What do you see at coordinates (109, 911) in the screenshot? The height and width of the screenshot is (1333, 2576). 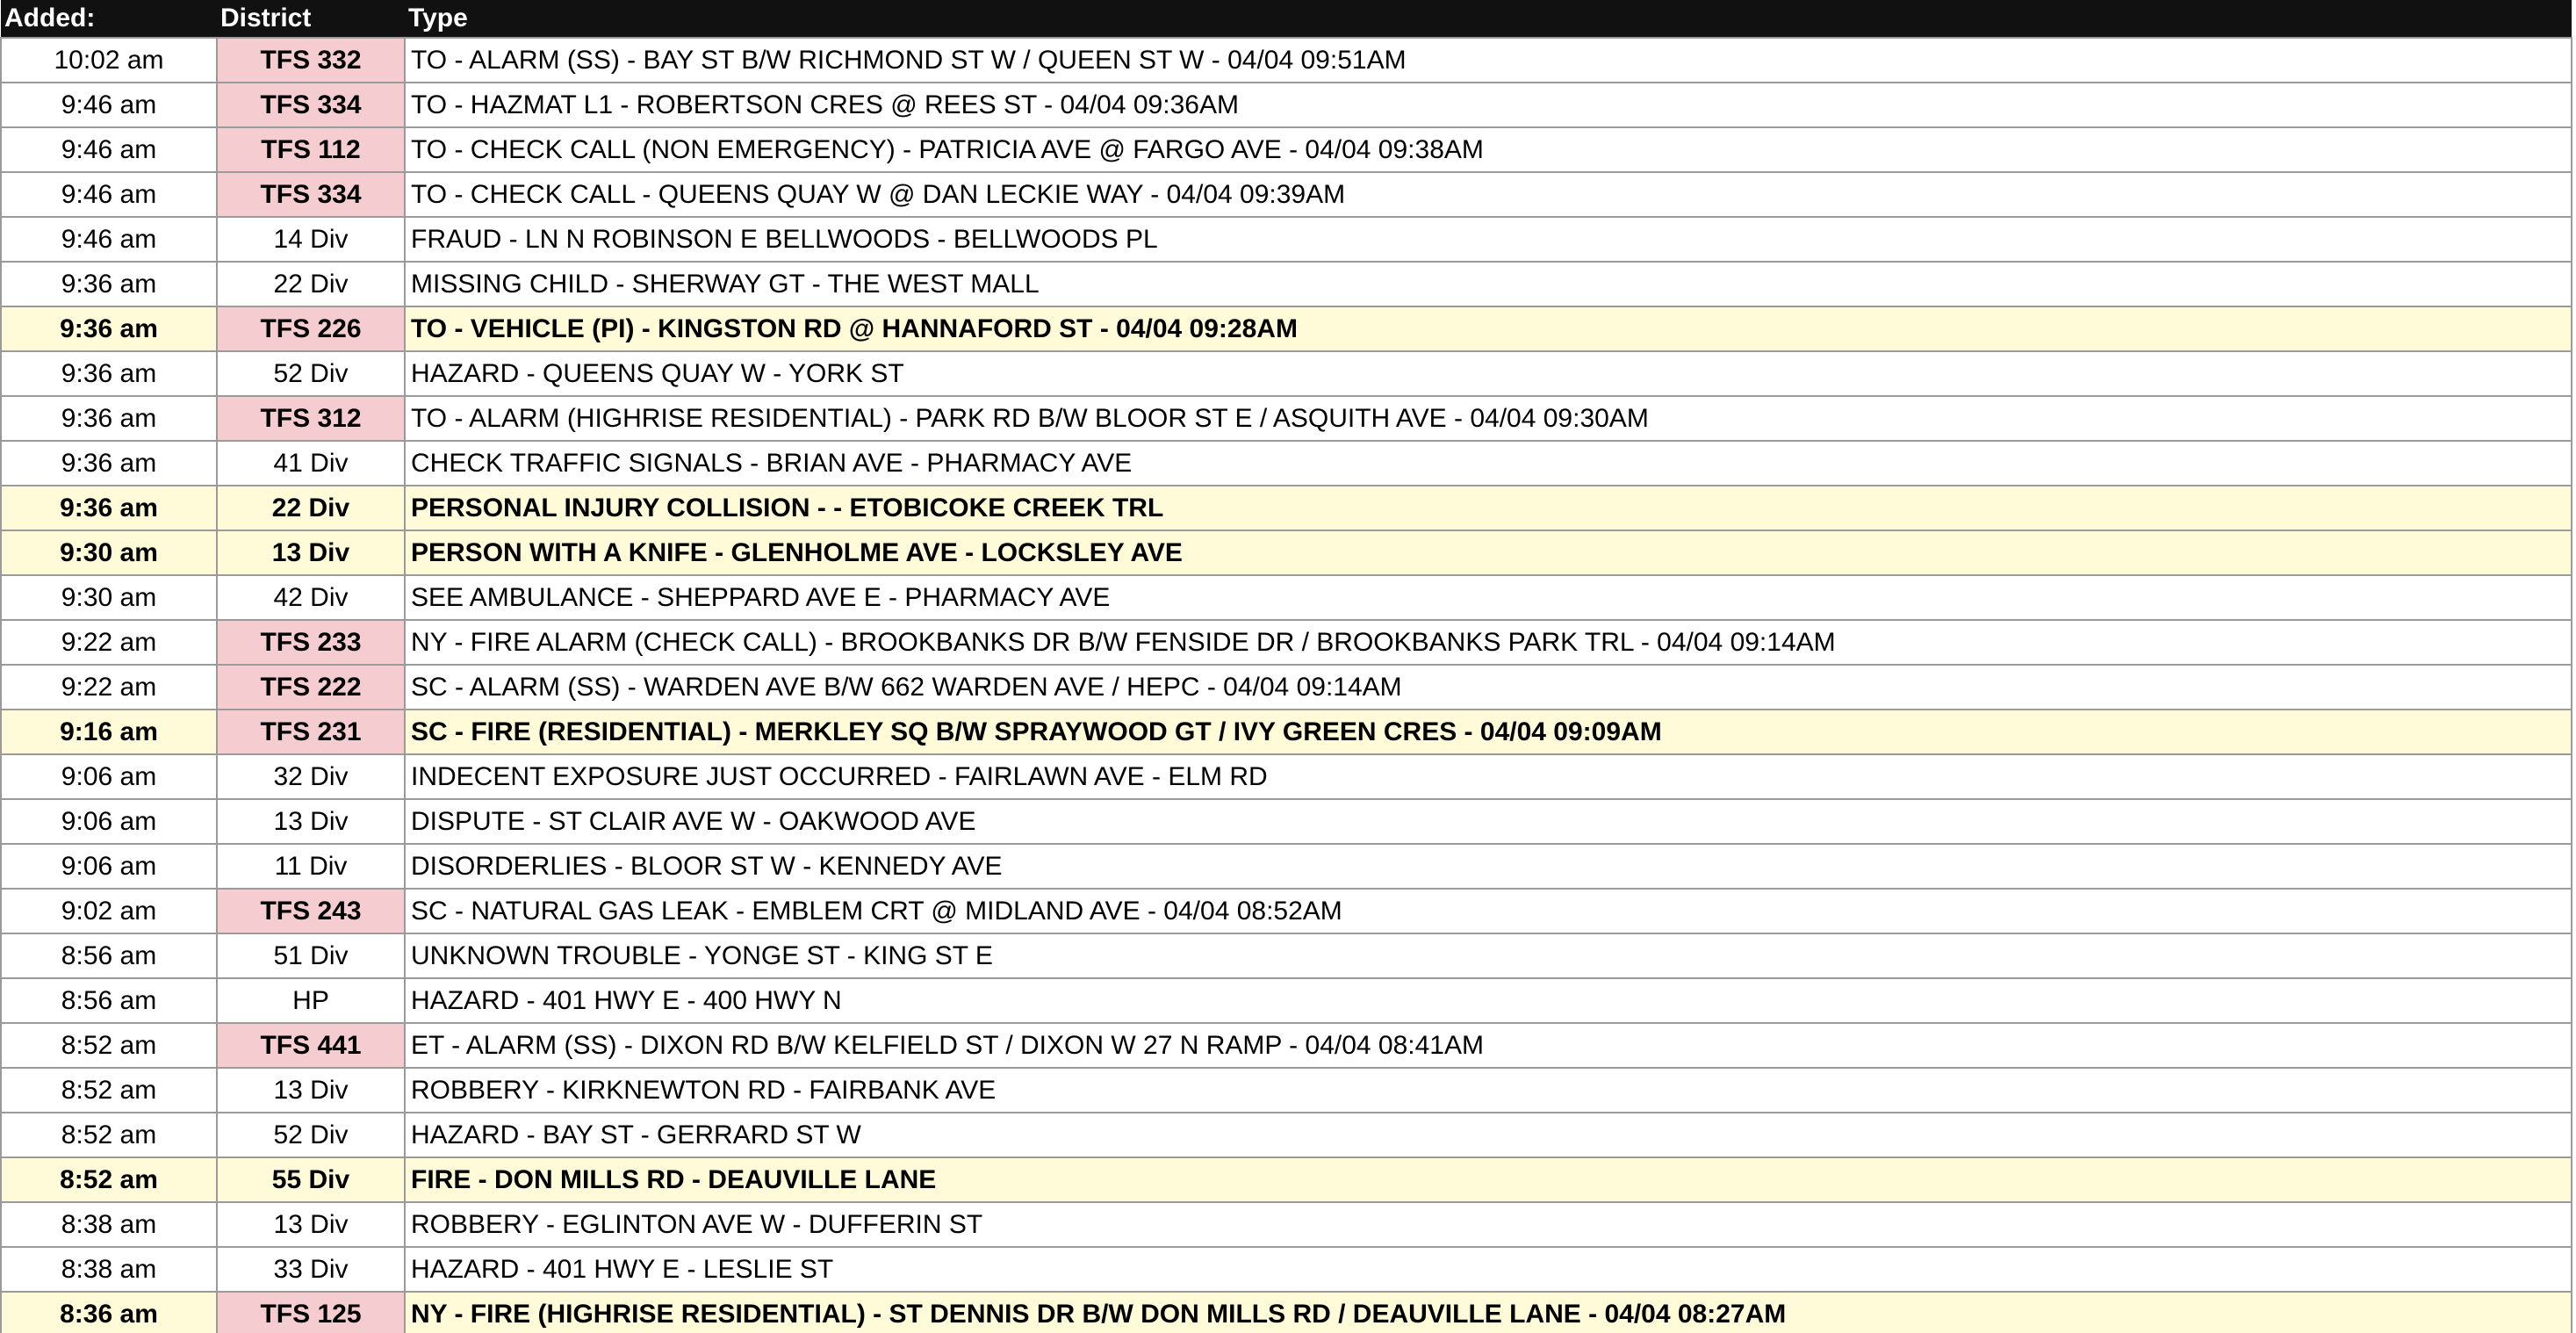 I see `added-time-cell: 9:02 am` at bounding box center [109, 911].